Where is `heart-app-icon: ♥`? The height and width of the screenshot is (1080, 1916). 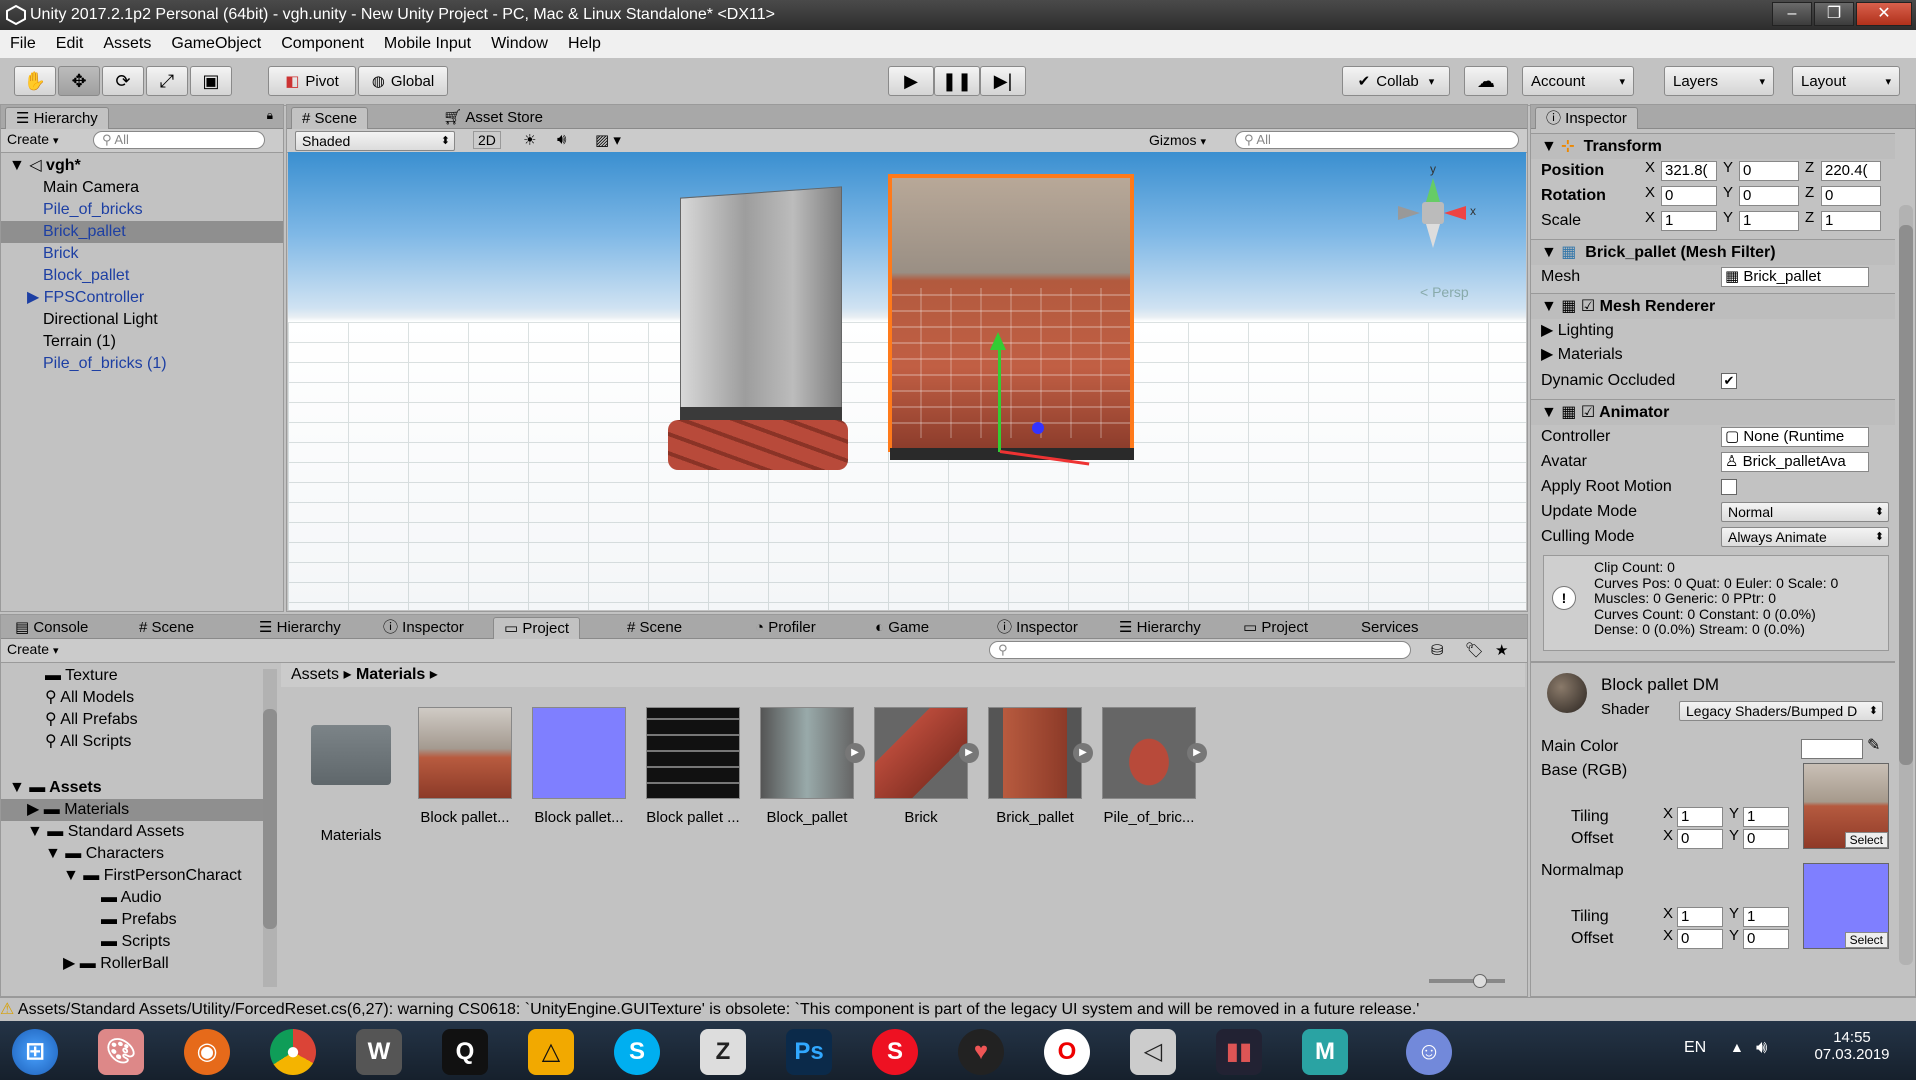 heart-app-icon: ♥ is located at coordinates (981, 1052).